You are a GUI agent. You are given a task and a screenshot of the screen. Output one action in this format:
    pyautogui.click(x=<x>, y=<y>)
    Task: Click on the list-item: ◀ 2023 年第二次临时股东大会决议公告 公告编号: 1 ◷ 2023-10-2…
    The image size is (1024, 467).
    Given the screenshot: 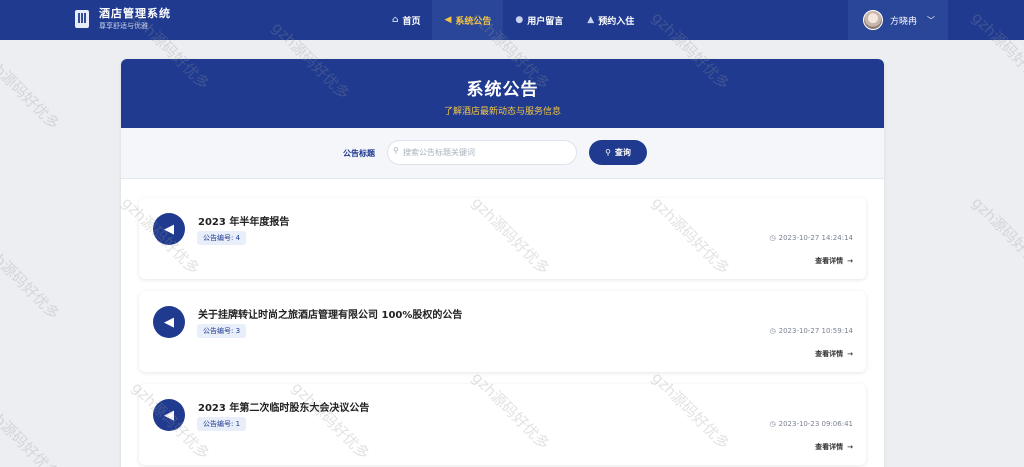 What is the action you would take?
    pyautogui.click(x=502, y=424)
    